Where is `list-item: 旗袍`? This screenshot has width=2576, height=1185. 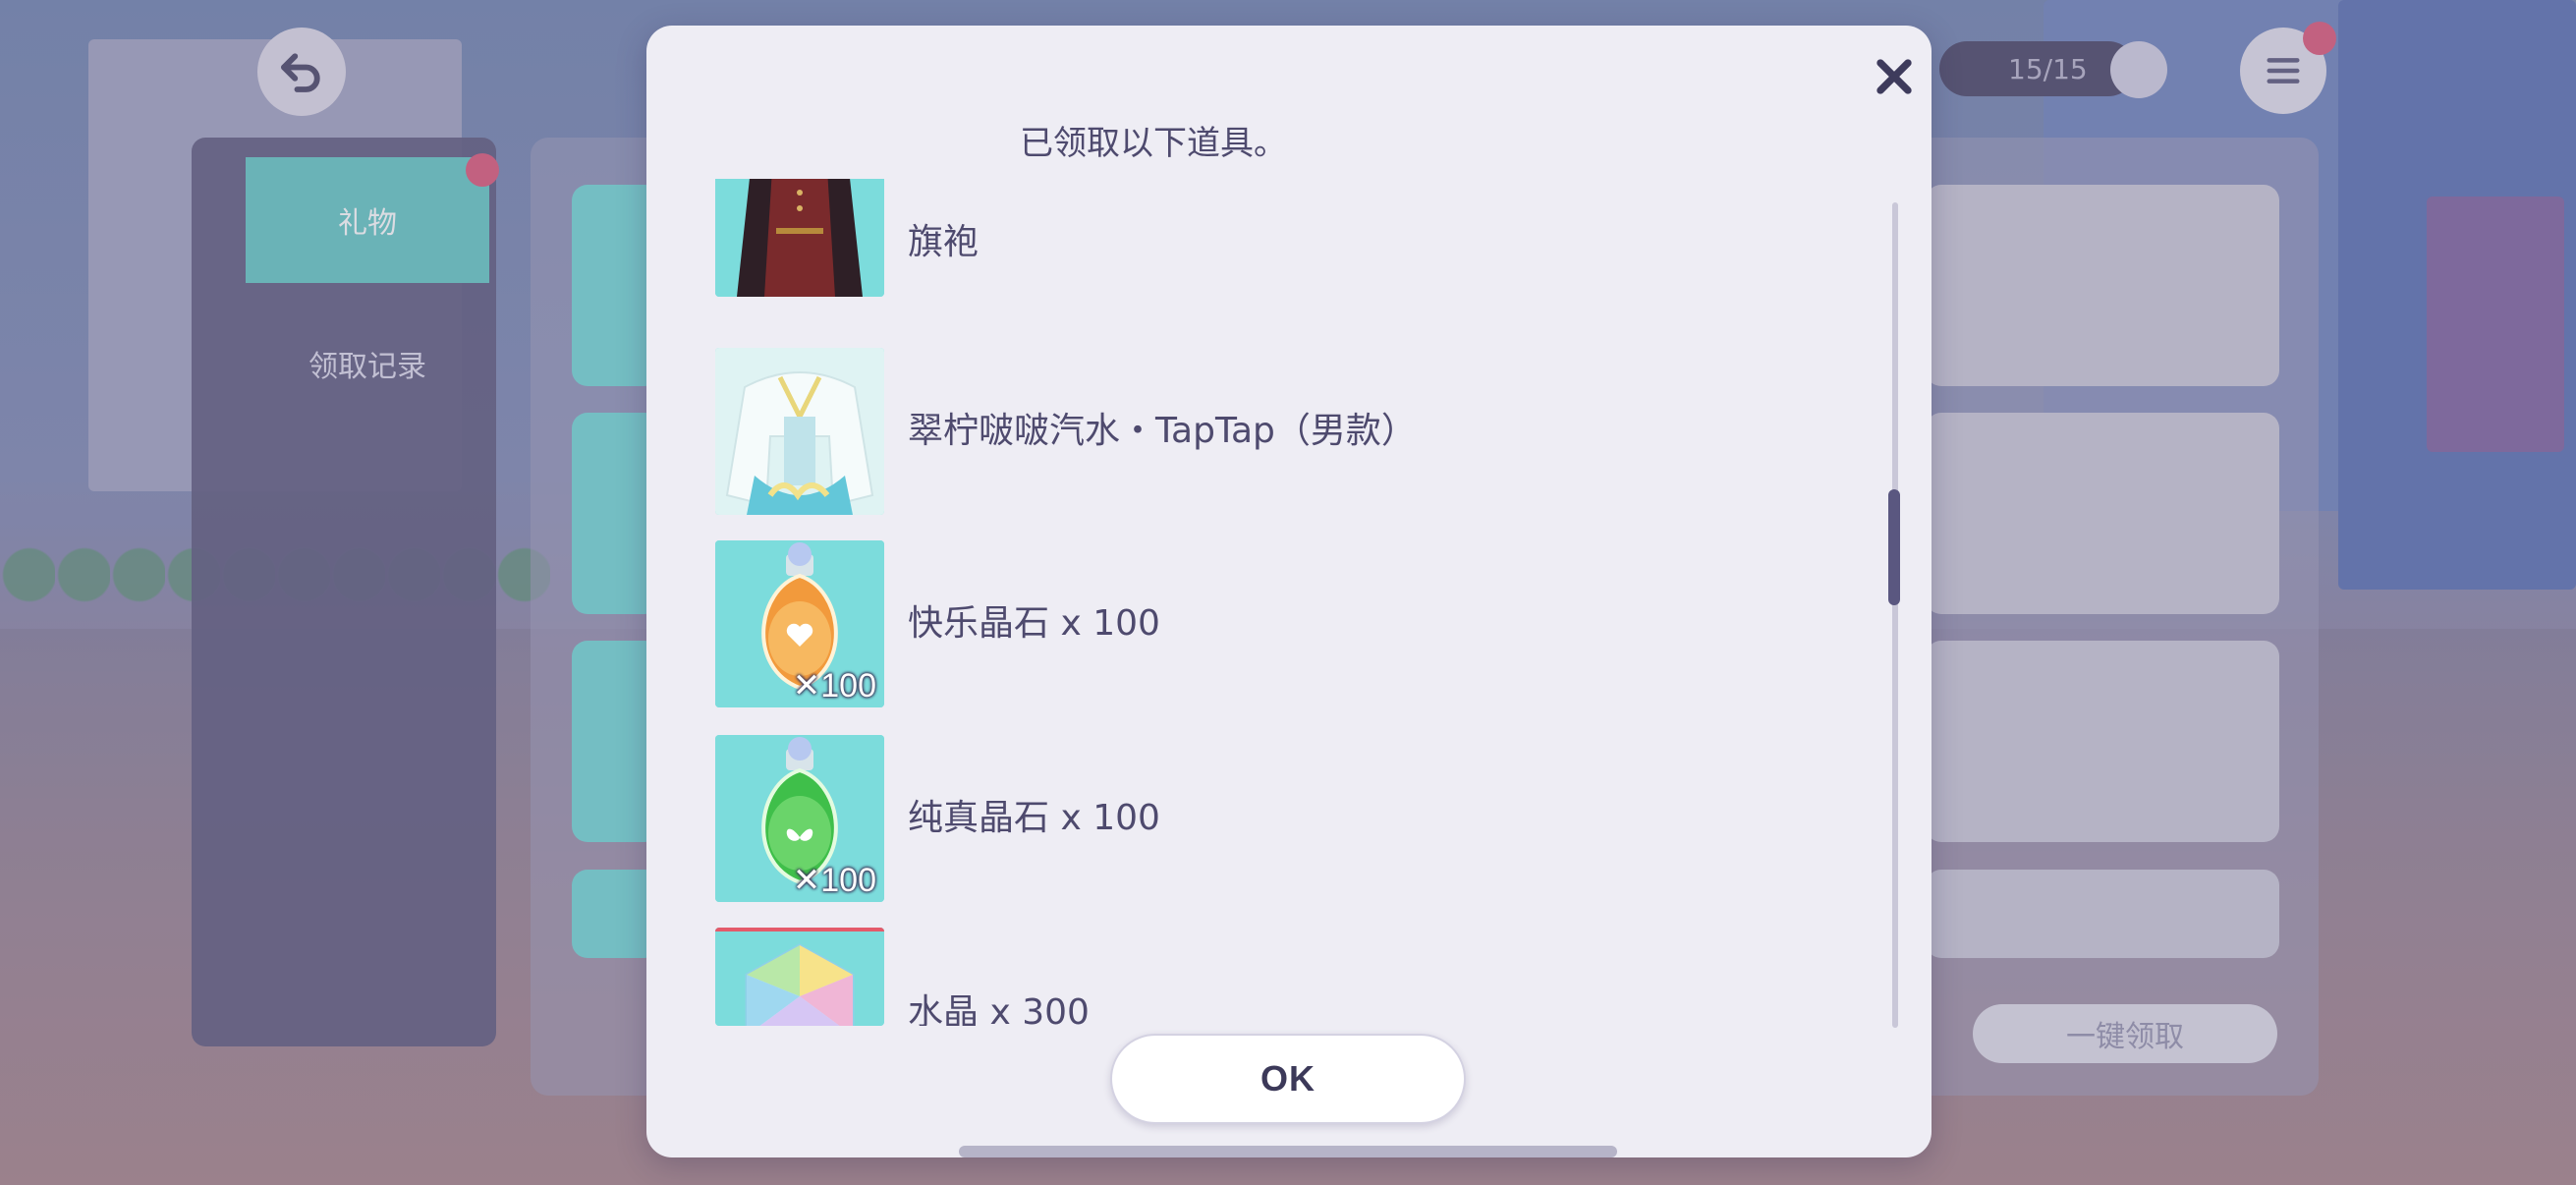
list-item: 旗袍 is located at coordinates (1255, 238).